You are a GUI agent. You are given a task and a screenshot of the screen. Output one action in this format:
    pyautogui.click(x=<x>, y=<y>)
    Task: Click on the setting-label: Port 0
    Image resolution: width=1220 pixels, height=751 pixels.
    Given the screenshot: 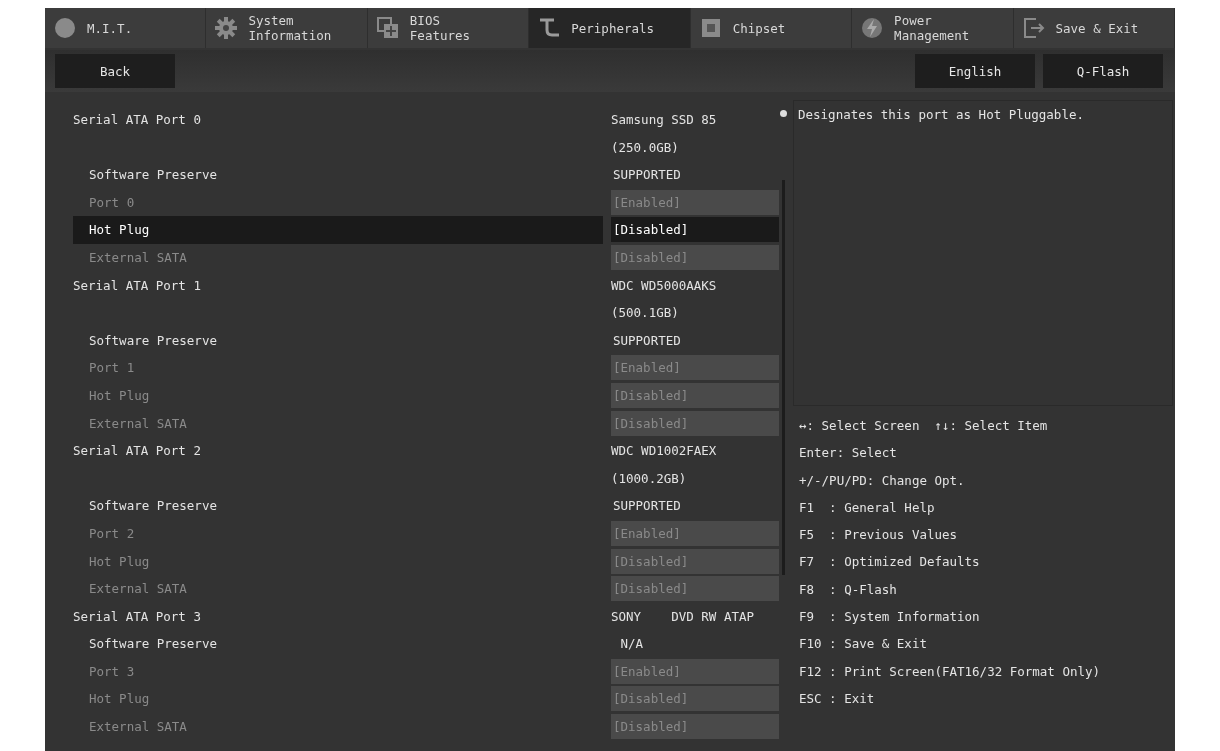 What is the action you would take?
    pyautogui.click(x=112, y=202)
    